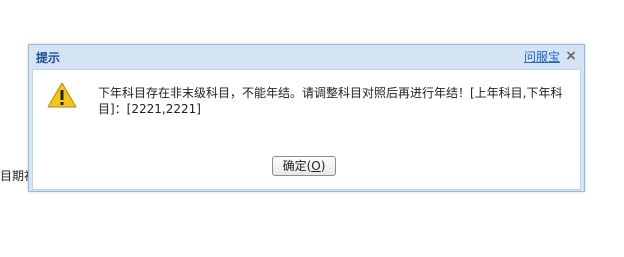 This screenshot has height=257, width=624. What do you see at coordinates (323, 166) in the screenshot?
I see `ok-button-suffix: )` at bounding box center [323, 166].